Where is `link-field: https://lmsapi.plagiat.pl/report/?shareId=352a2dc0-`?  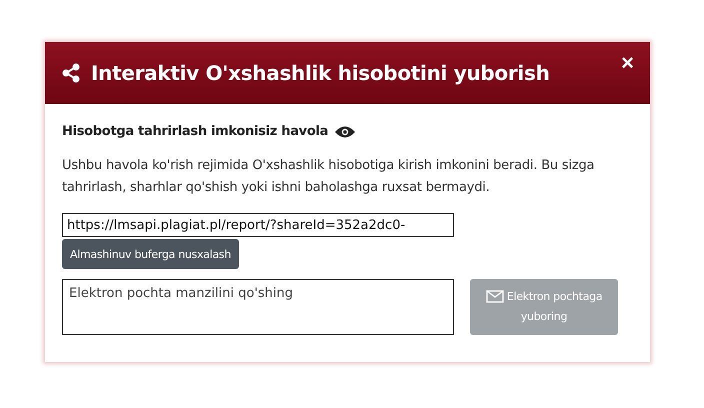
link-field: https://lmsapi.plagiat.pl/report/?shareId=352a2dc0- is located at coordinates (258, 225).